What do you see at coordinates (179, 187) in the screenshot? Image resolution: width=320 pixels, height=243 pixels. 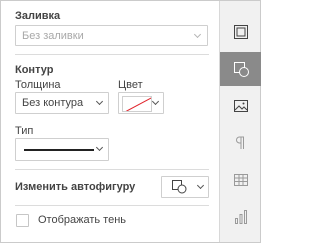 I see `shapes-icon` at bounding box center [179, 187].